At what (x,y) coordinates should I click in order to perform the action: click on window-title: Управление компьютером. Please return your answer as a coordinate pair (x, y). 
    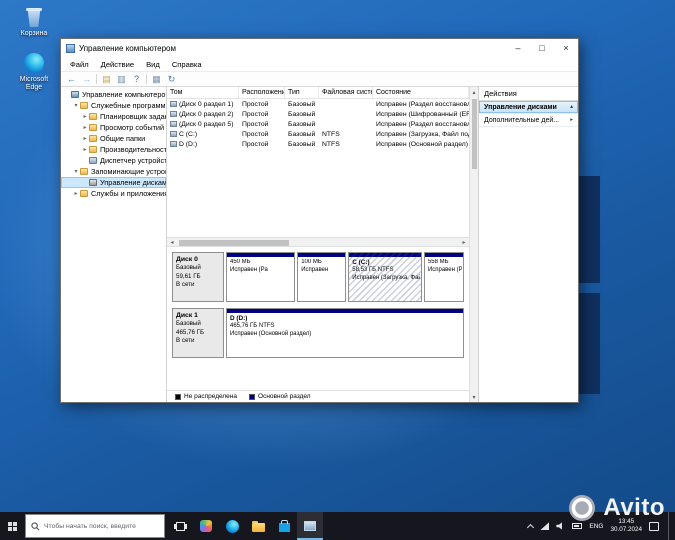
    Looking at the image, I should click on (127, 48).